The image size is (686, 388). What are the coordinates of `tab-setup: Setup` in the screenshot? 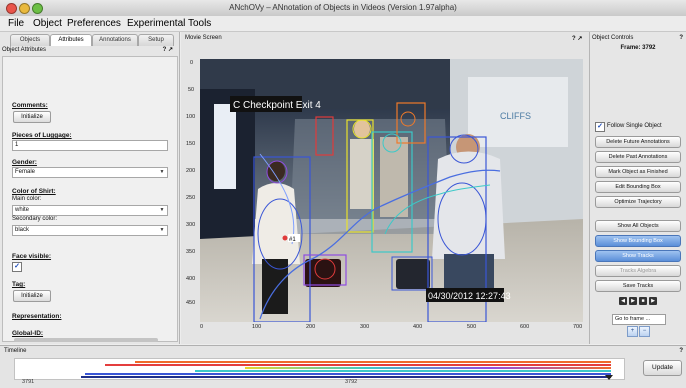 It's located at (156, 40).